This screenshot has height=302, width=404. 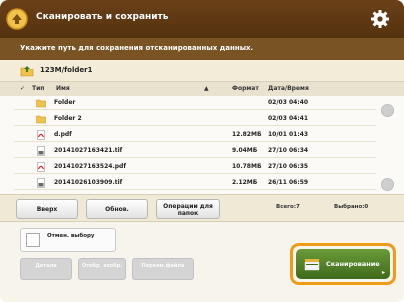 I want to click on up-label: Вверх, so click(x=47, y=209).